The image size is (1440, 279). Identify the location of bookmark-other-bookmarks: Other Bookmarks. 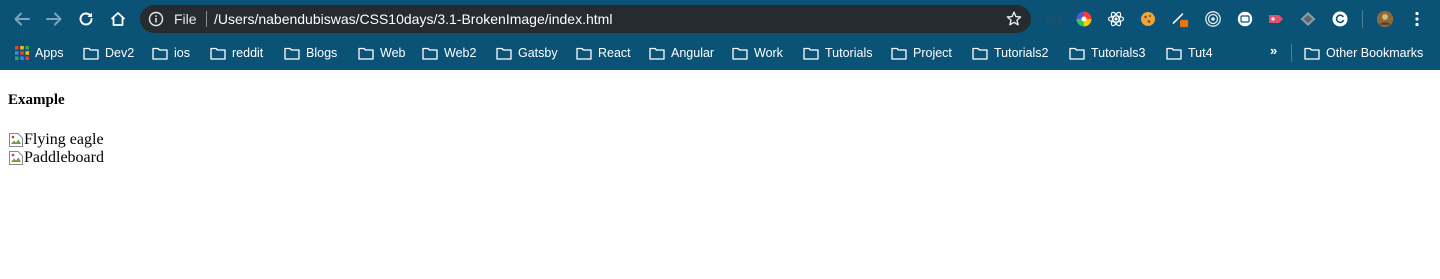
(1363, 53).